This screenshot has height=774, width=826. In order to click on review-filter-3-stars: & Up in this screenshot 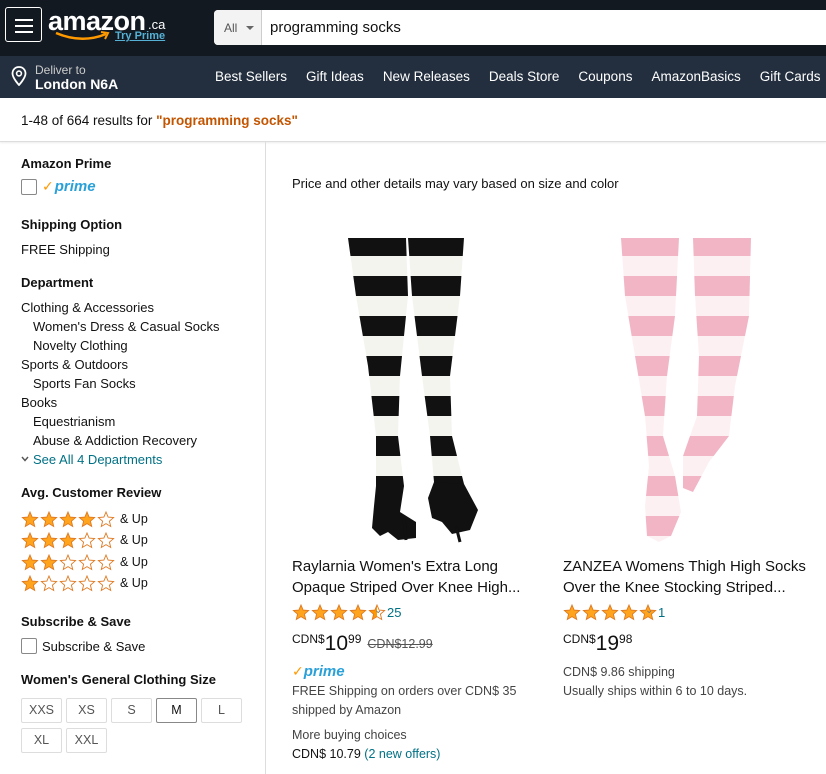, I will do `click(84, 540)`.